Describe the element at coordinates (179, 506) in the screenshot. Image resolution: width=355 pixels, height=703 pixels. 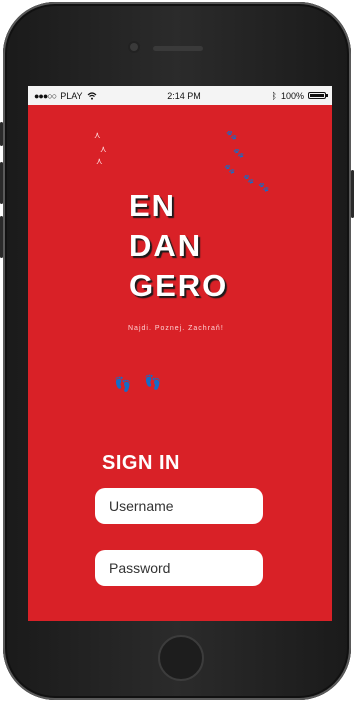
I see `username-input` at that location.